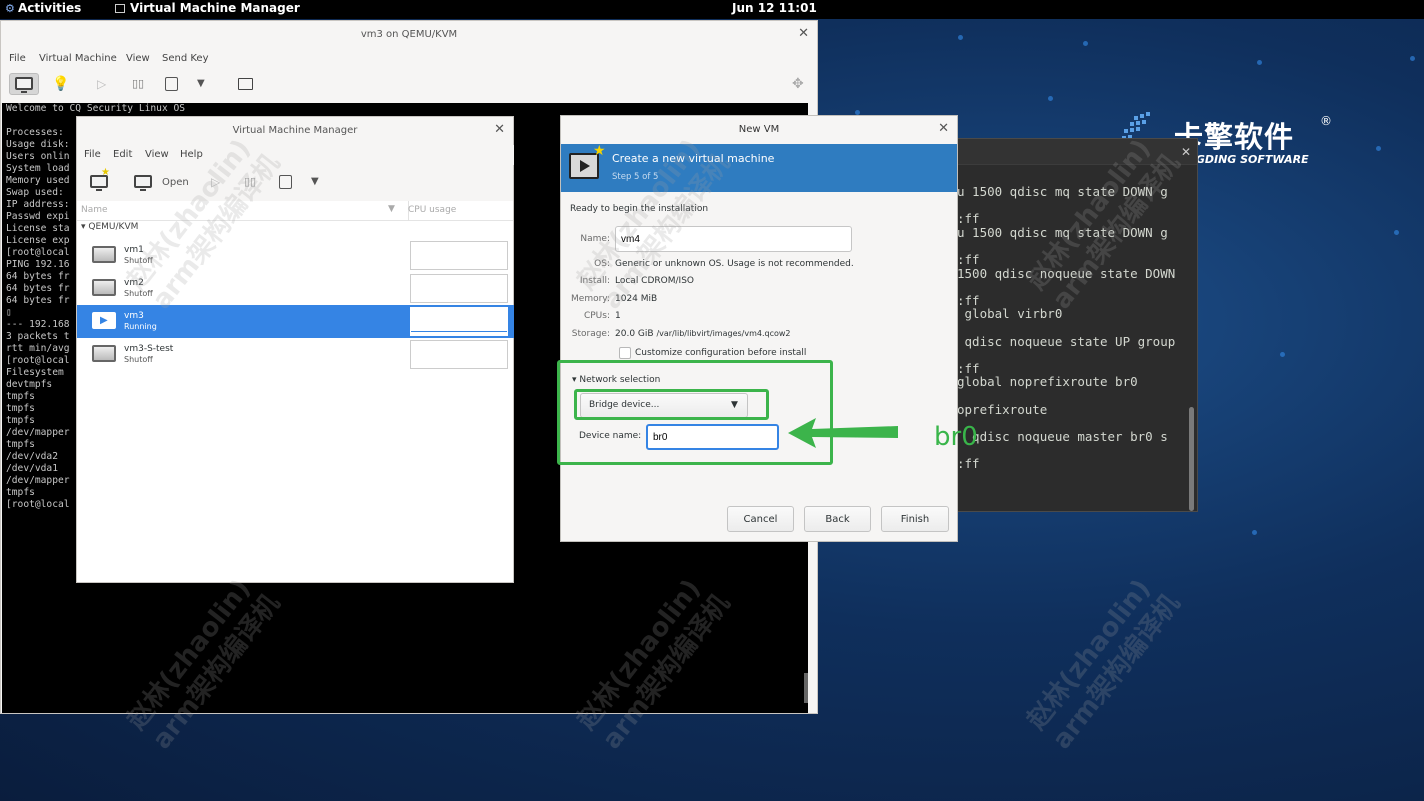 The image size is (1424, 801). I want to click on vmm-titlebar: Virtual Machine Manager ✕, so click(295, 131).